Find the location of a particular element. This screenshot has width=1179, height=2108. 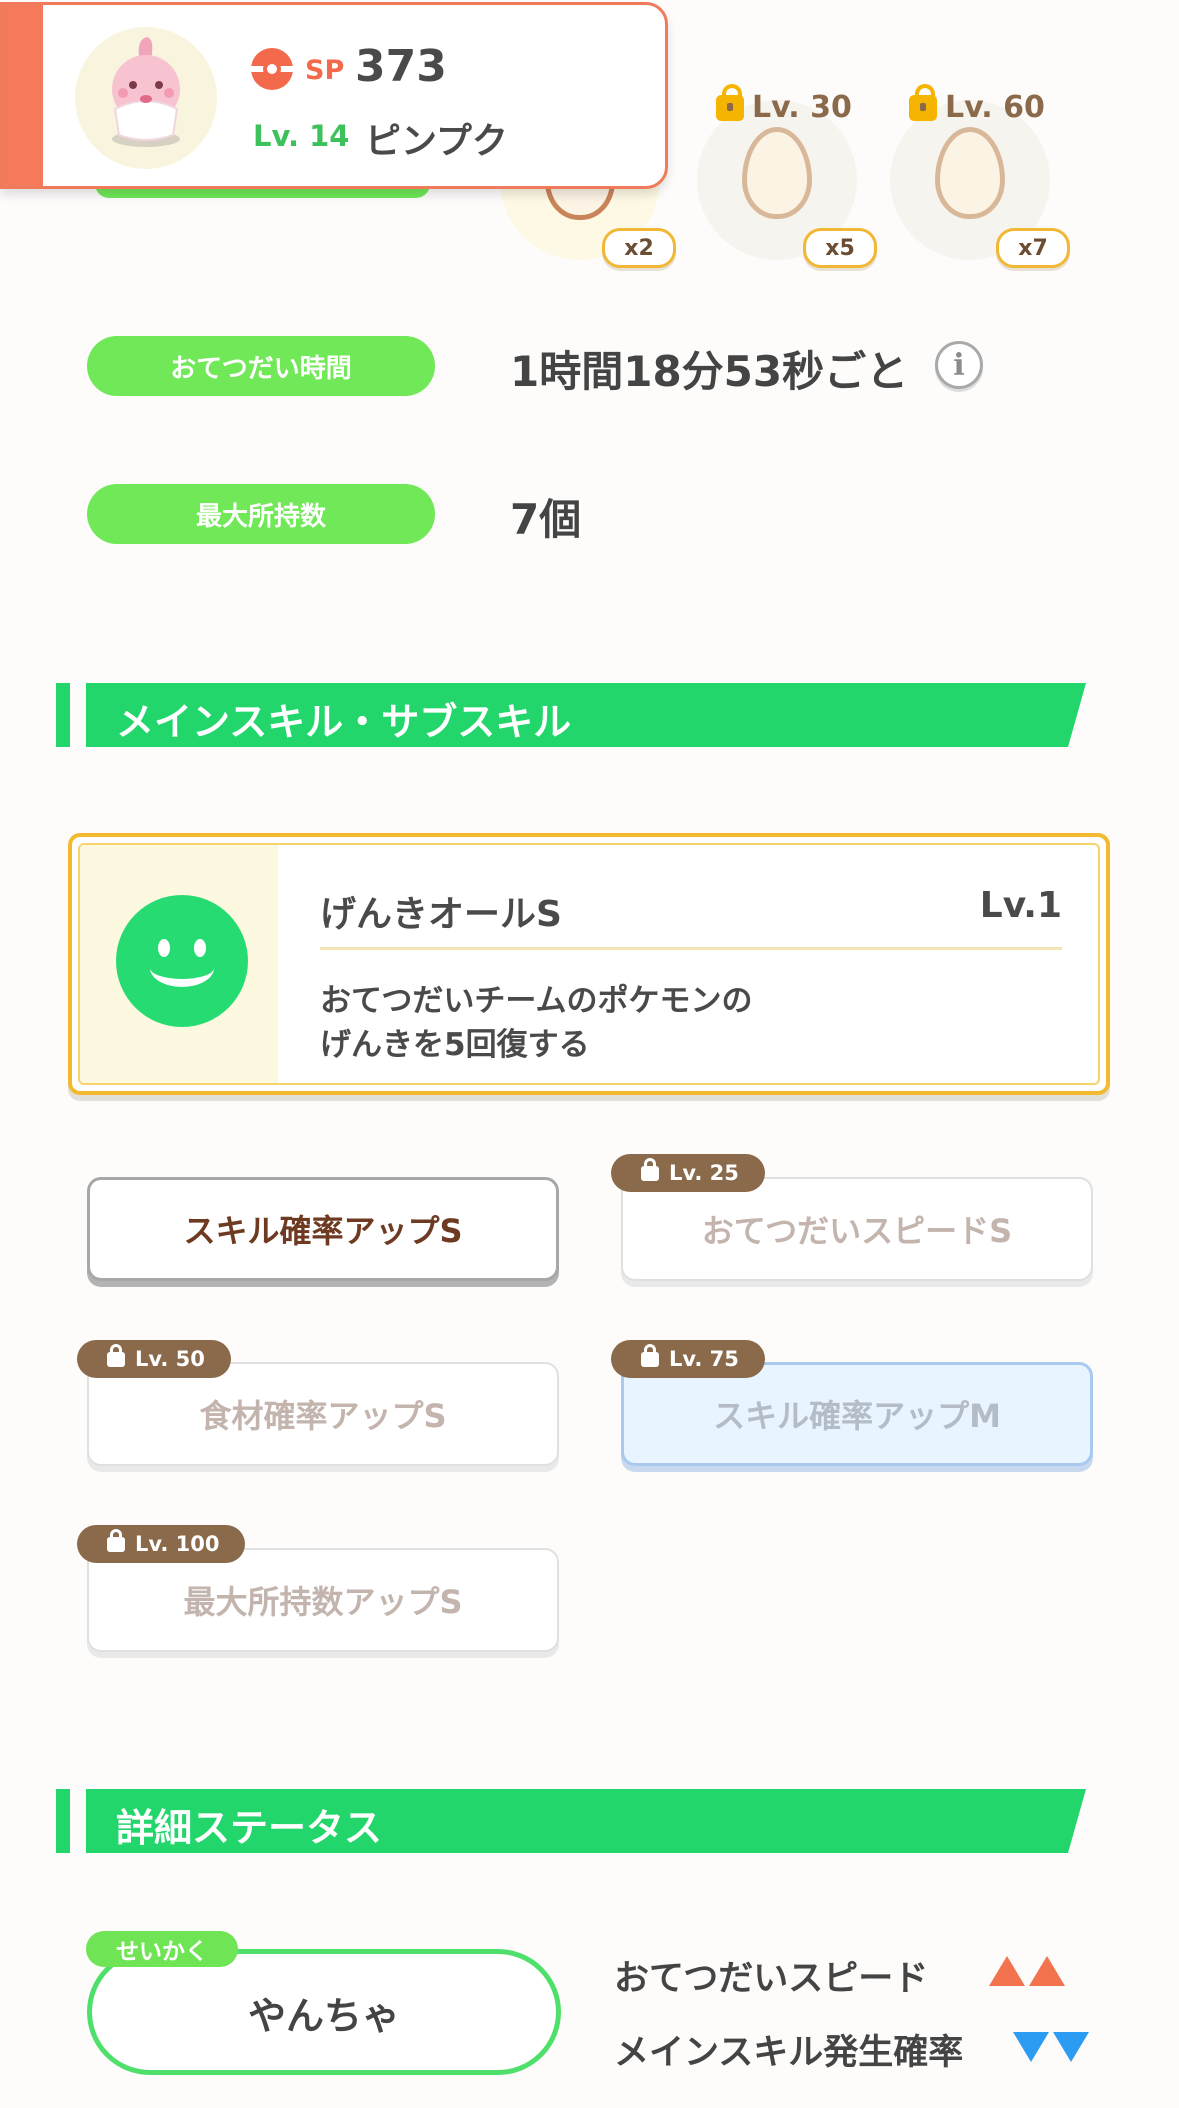

unlock-level: Lv. 50 is located at coordinates (170, 1359).